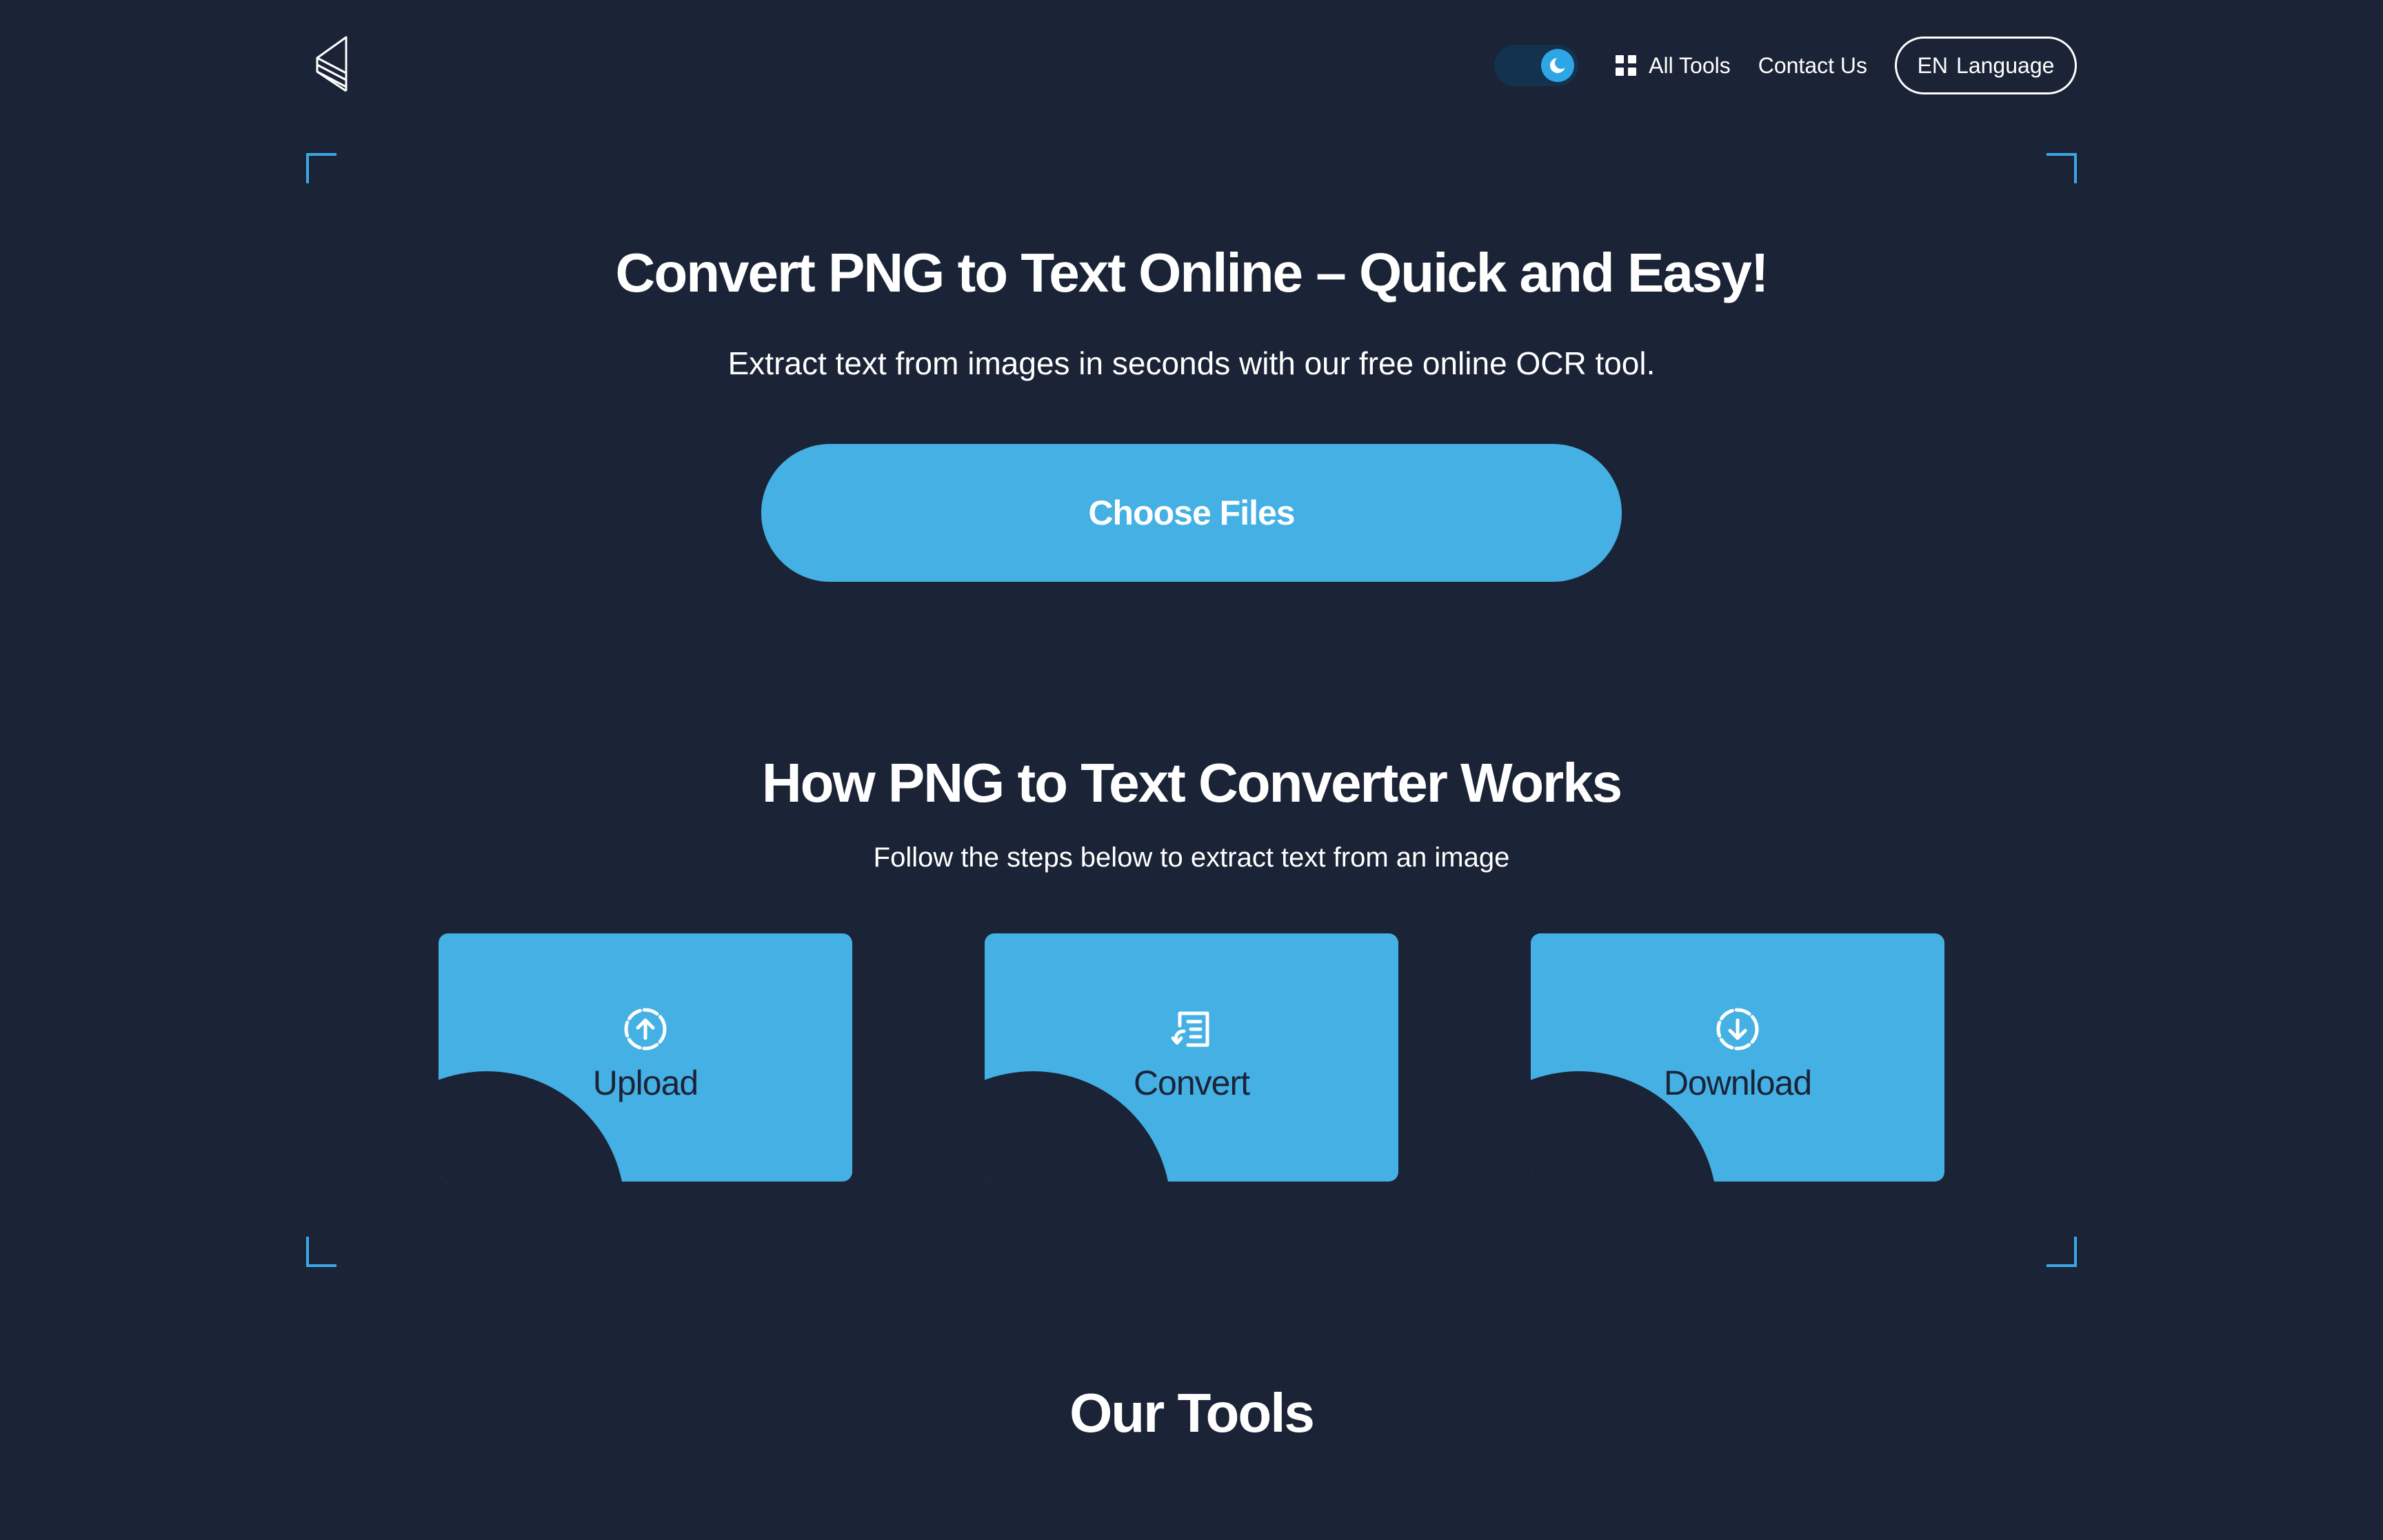 This screenshot has width=2383, height=1540. What do you see at coordinates (1933, 65) in the screenshot?
I see `language-code: EN` at bounding box center [1933, 65].